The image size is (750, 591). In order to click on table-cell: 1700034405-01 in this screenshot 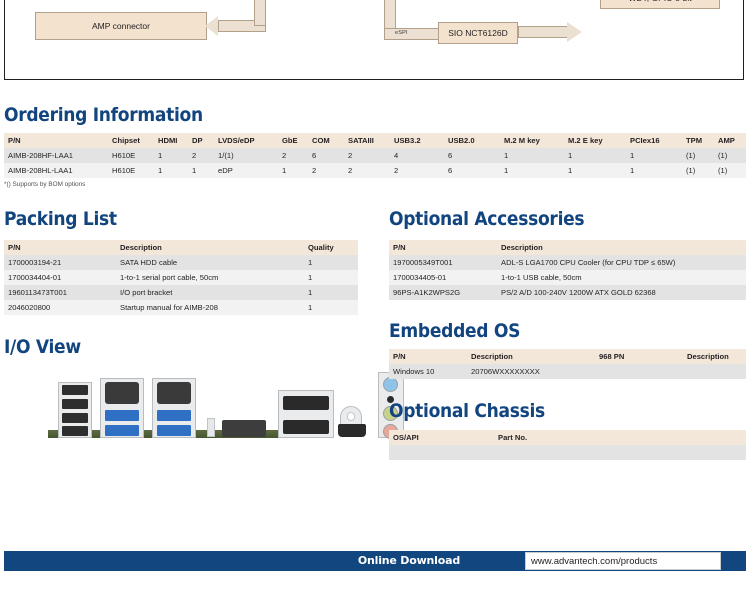, I will do `click(443, 277)`.